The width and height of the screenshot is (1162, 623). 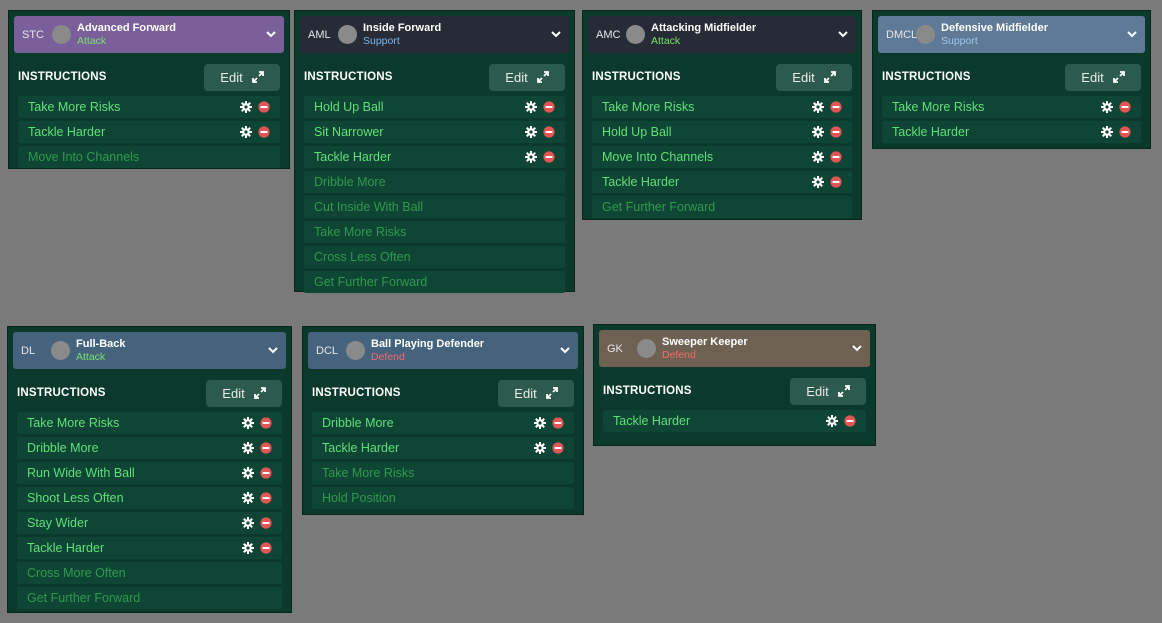 I want to click on role-selector: DL Full-Back Attack, so click(x=149, y=350).